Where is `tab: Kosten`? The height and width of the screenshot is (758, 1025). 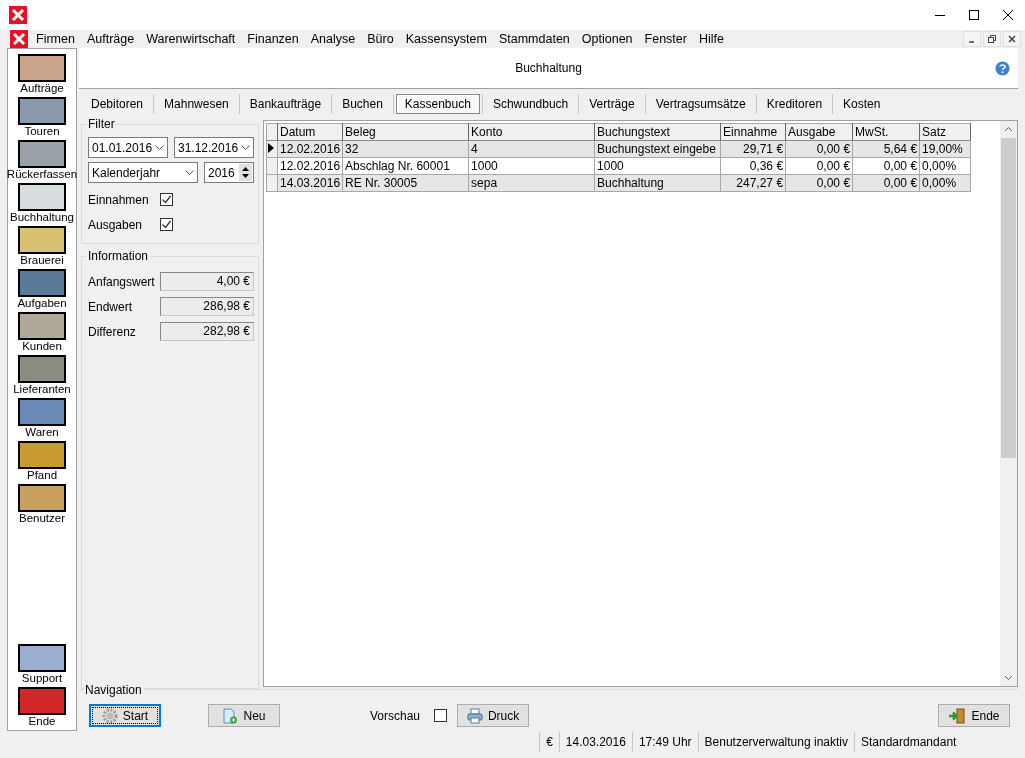
tab: Kosten is located at coordinates (862, 103).